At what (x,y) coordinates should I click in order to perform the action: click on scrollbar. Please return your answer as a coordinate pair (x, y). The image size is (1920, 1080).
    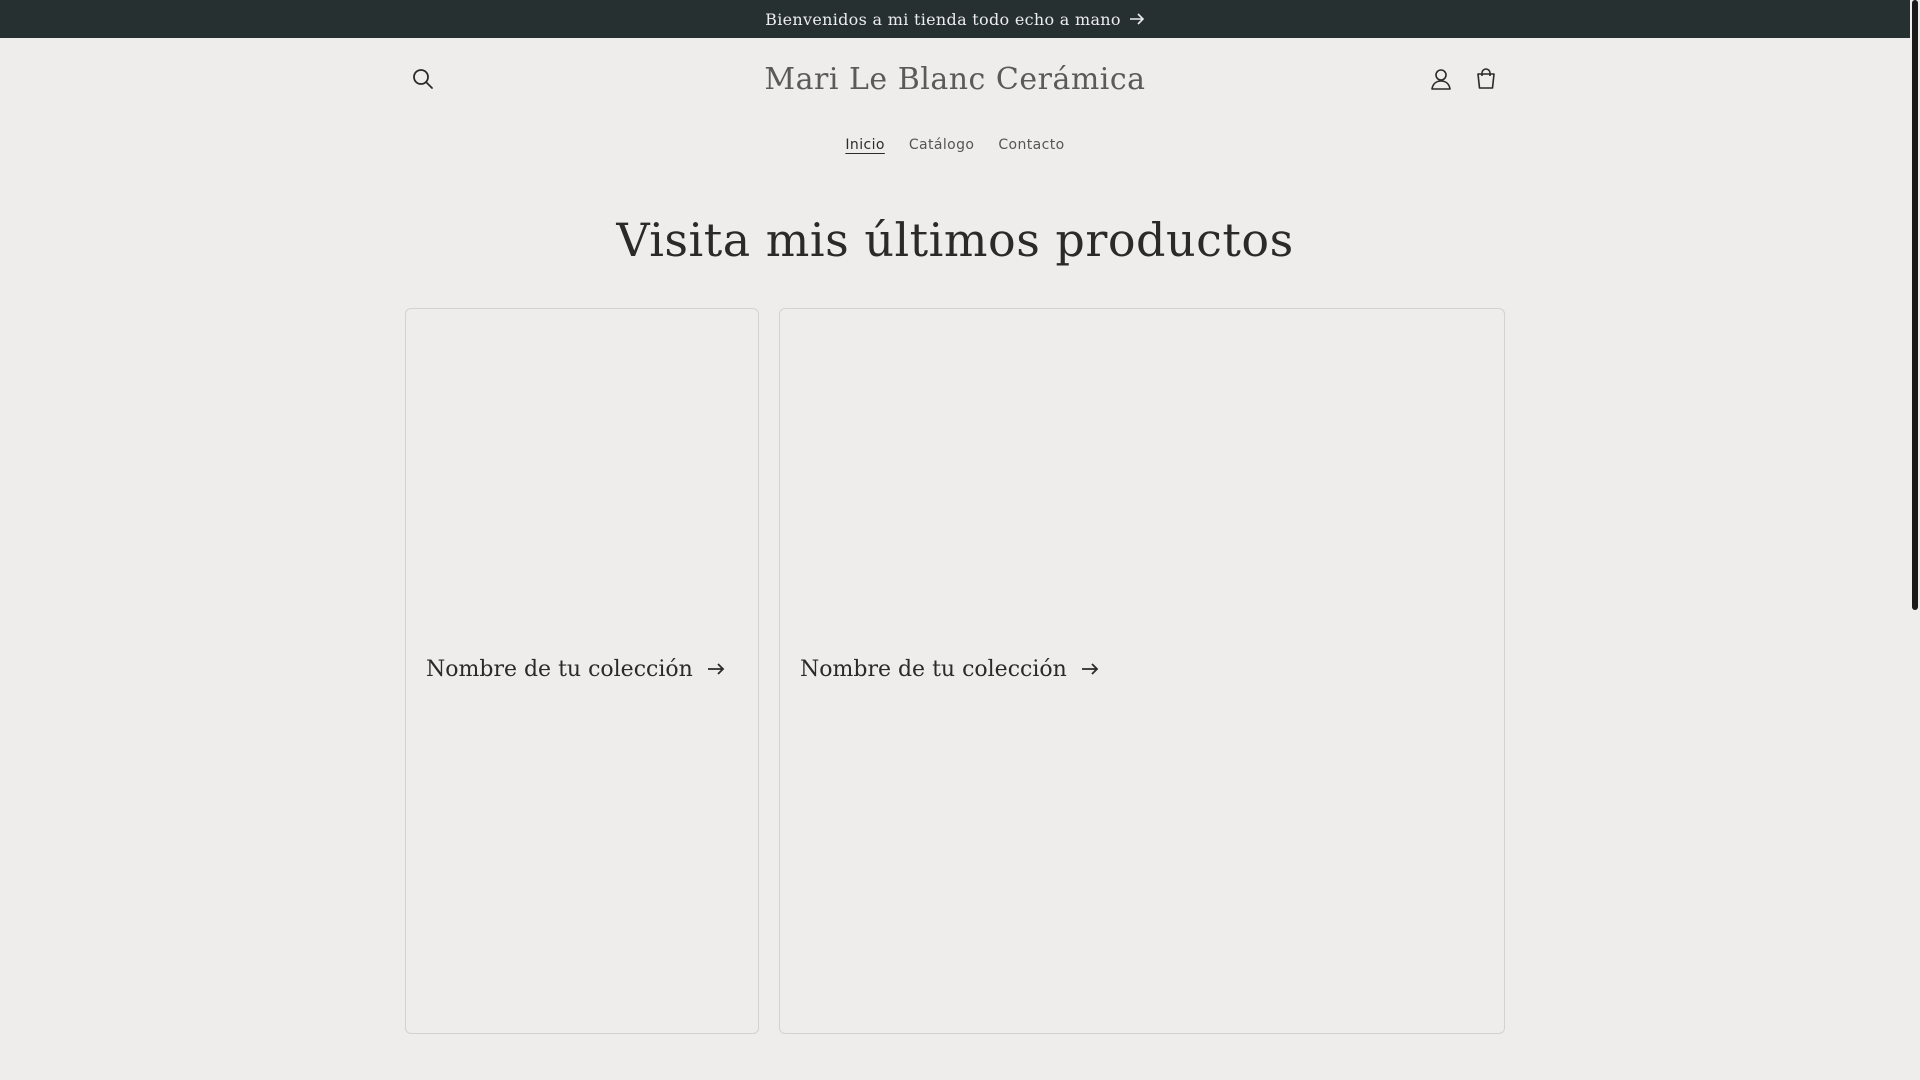
    Looking at the image, I should click on (1915, 540).